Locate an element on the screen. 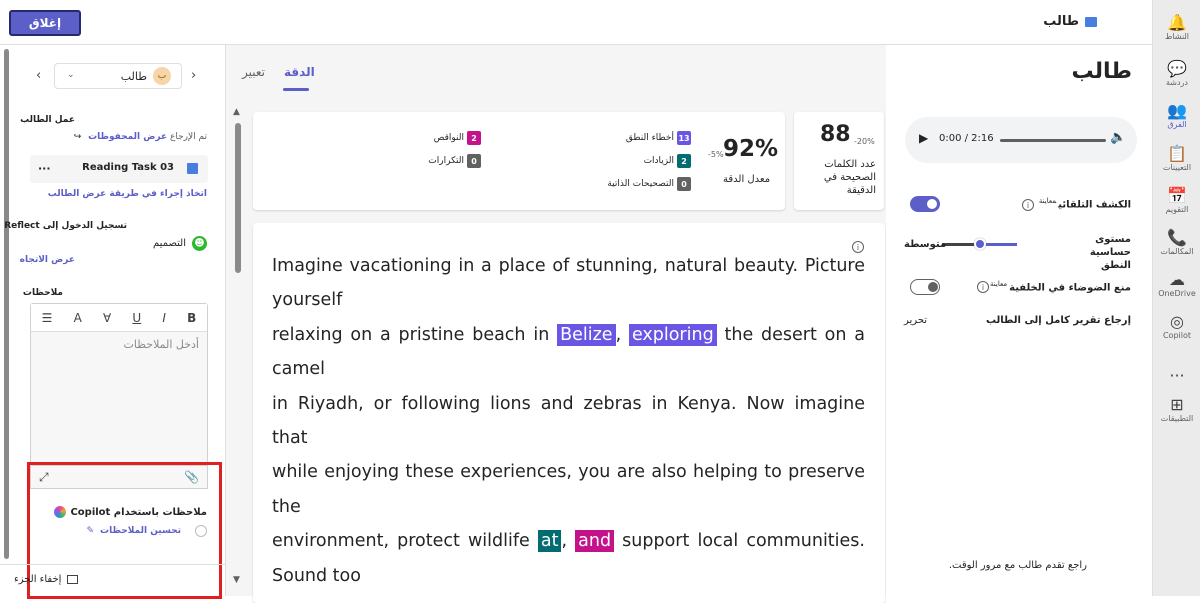 The image size is (1200, 603). passage-text: , is located at coordinates (622, 334).